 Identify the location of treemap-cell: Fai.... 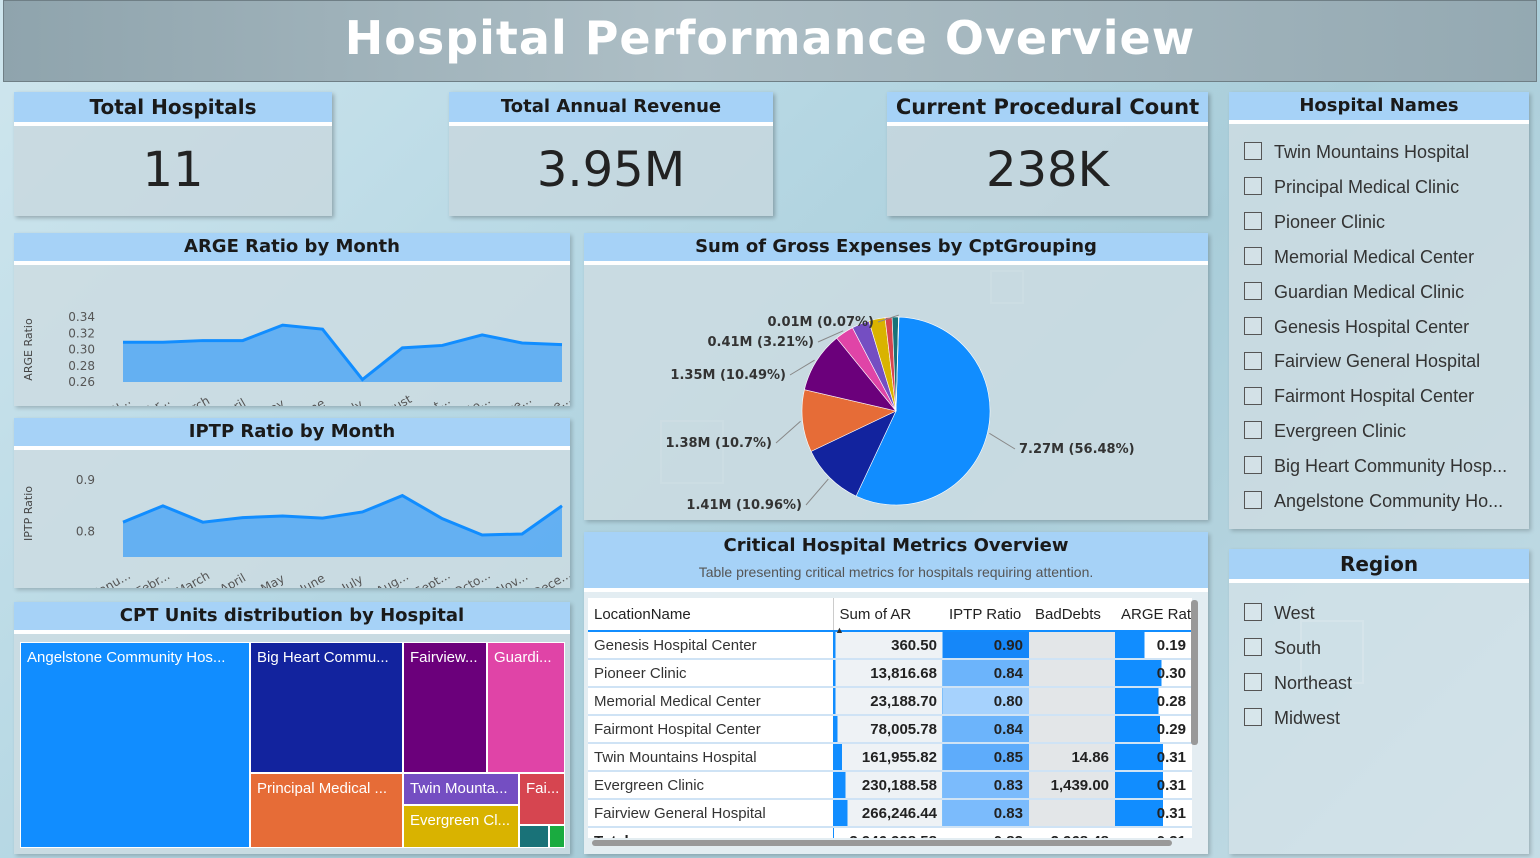
(542, 799).